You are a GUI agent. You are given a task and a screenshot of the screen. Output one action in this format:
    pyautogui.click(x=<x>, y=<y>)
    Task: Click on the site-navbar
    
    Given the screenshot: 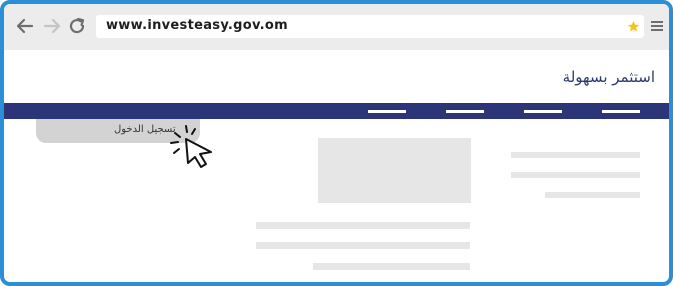 What is the action you would take?
    pyautogui.click(x=336, y=111)
    